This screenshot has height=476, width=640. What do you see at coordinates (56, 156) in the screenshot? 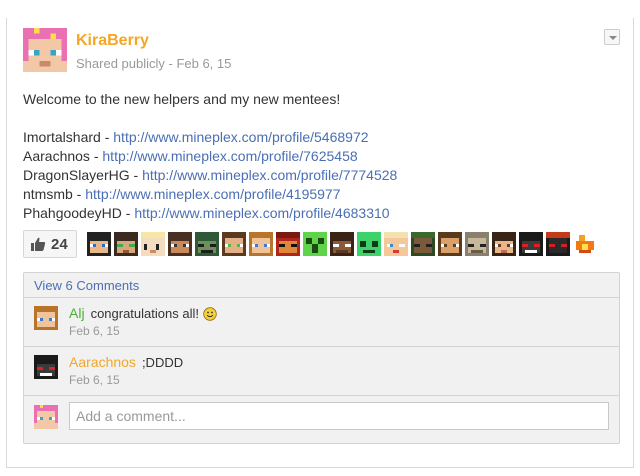
I see `helper-name: Aarachnos` at bounding box center [56, 156].